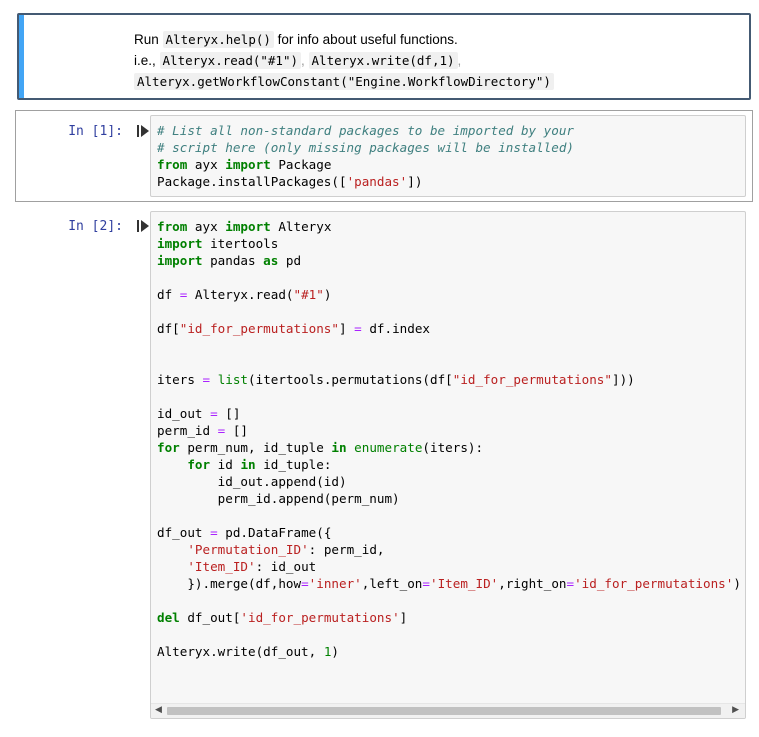  Describe the element at coordinates (230, 60) in the screenshot. I see `inline-code: Alteryx.read("#1")` at that location.